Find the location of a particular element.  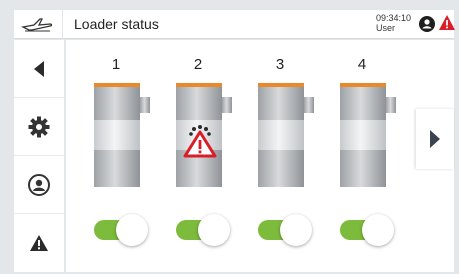

side-nav is located at coordinates (39, 156).